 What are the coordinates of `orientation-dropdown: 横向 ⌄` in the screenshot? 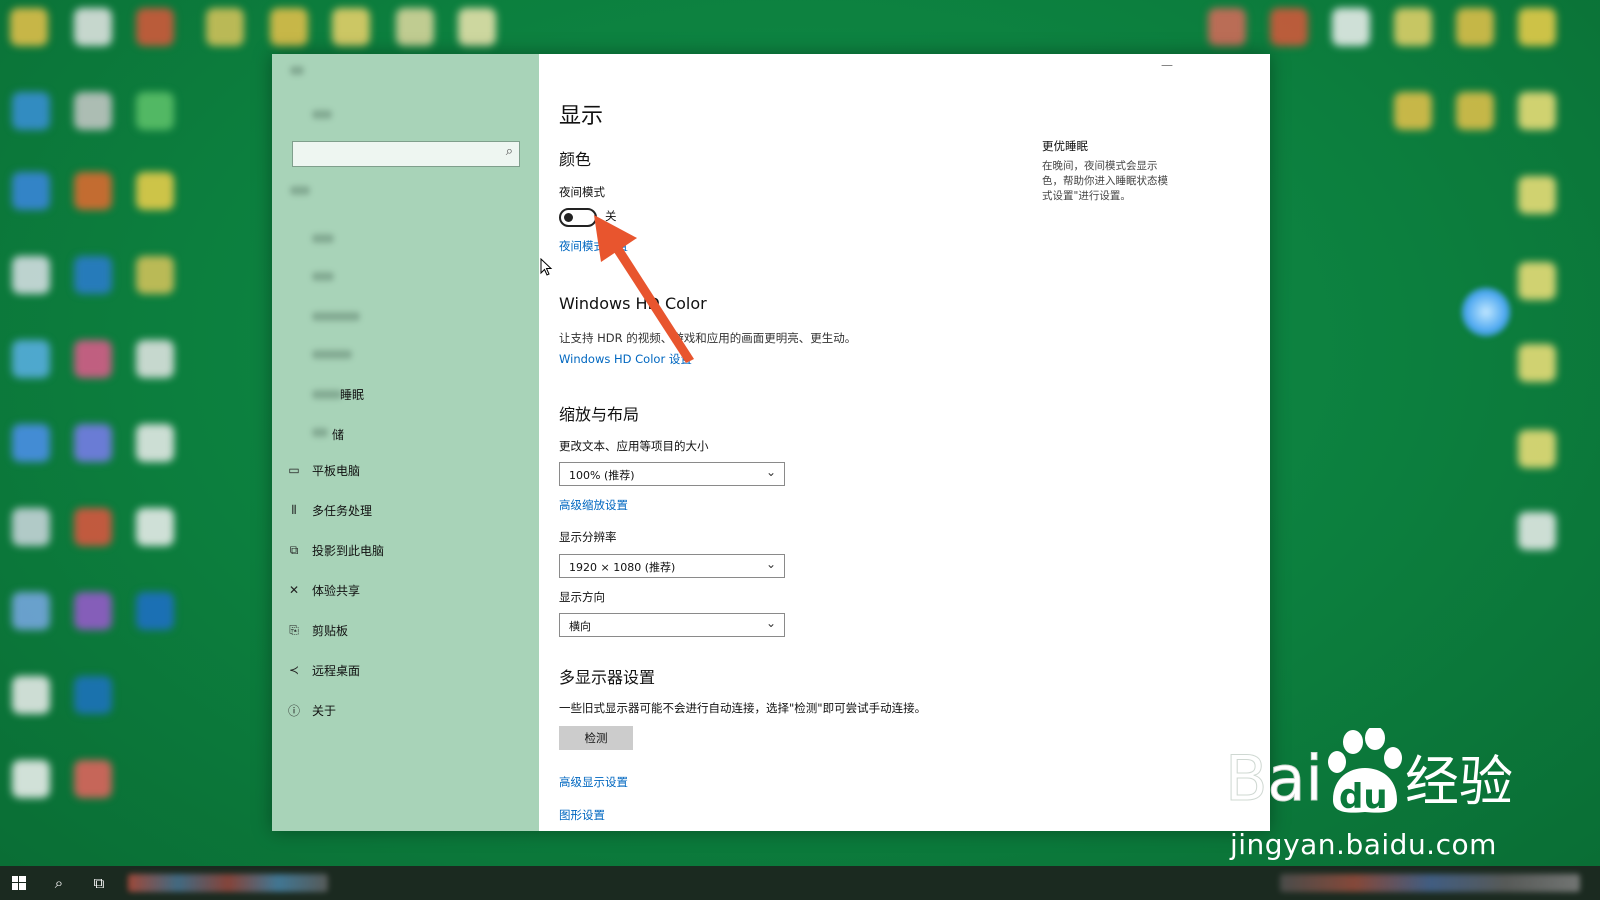 It's located at (672, 625).